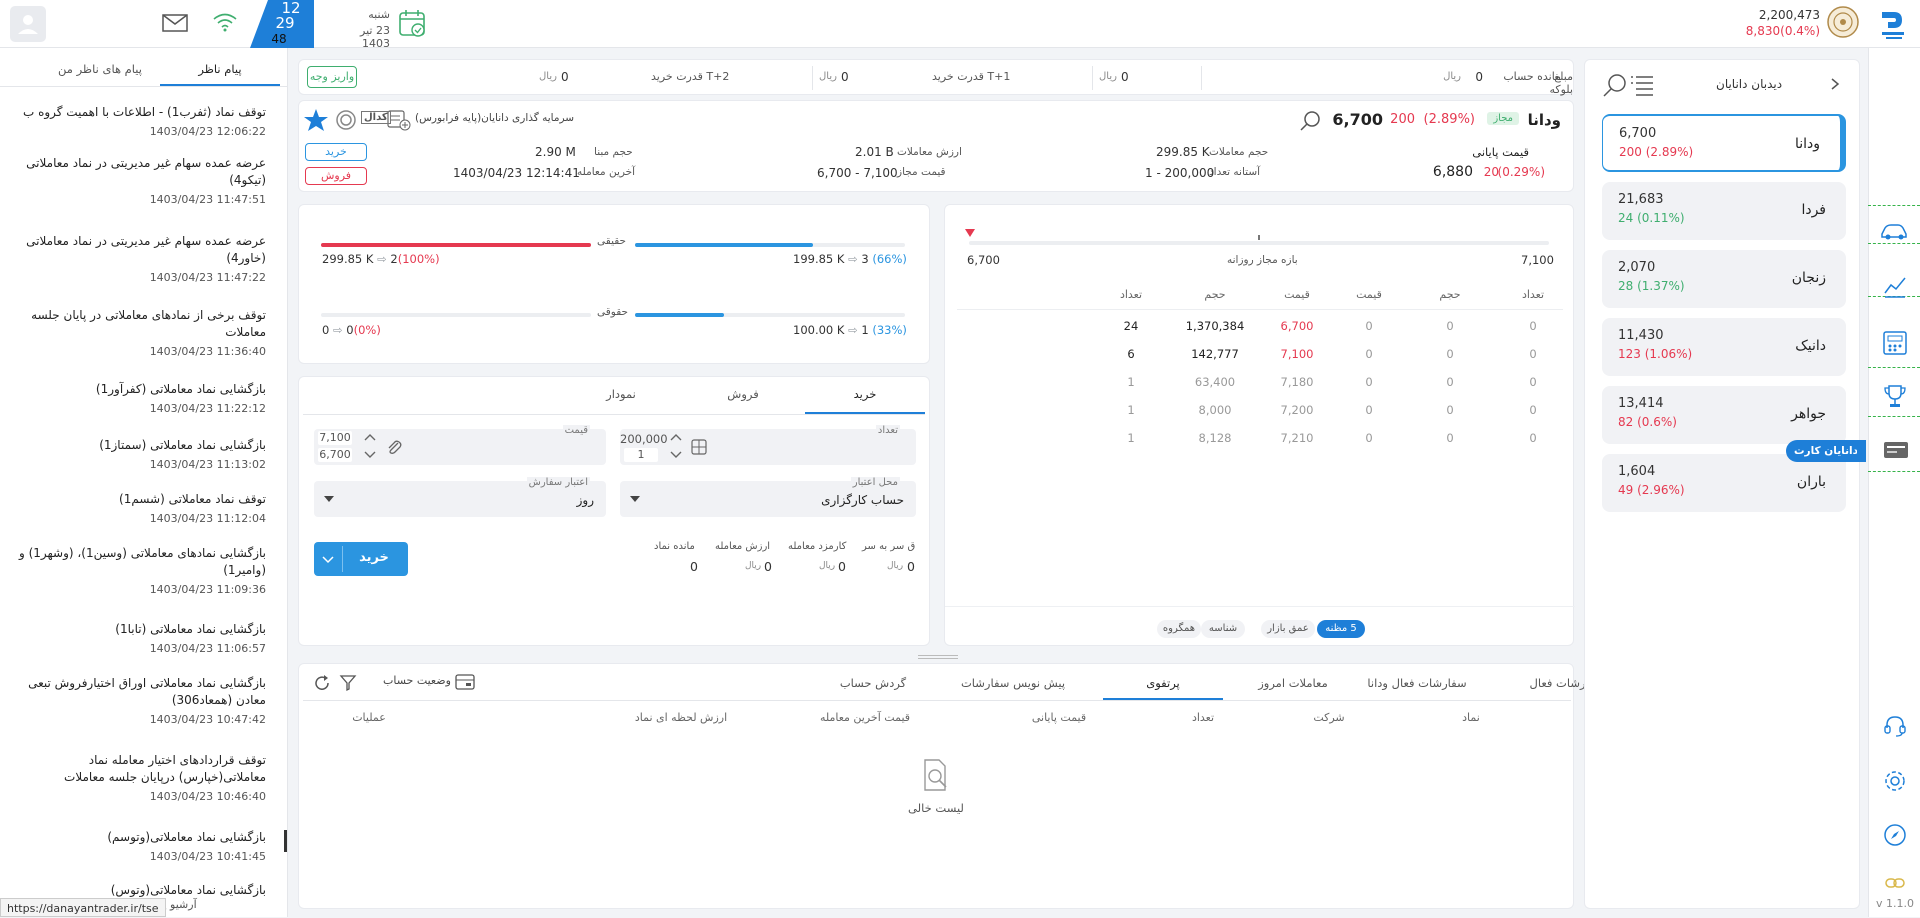 This screenshot has height=918, width=1920. What do you see at coordinates (1724, 483) in the screenshot?
I see `watchlist-item: باران 1,604 49 (2.96%)` at bounding box center [1724, 483].